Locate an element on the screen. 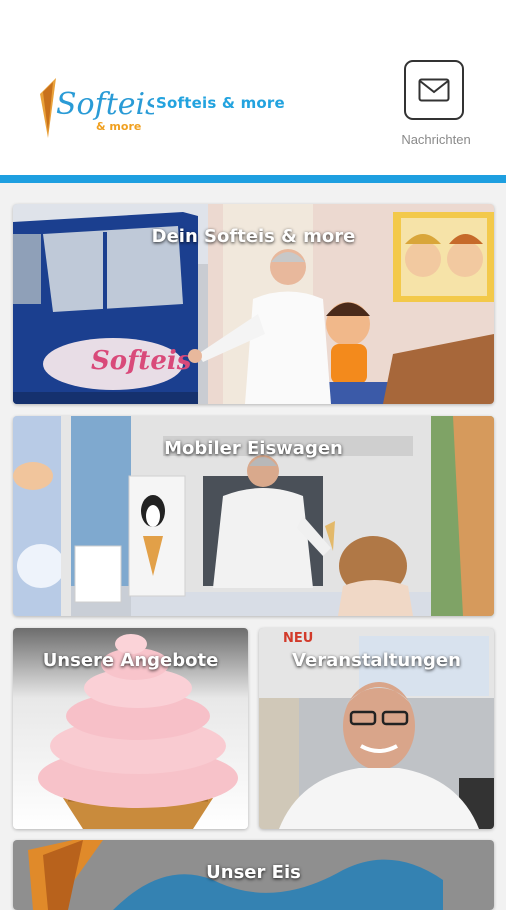 The width and height of the screenshot is (506, 910). tile-title: Unser Eis is located at coordinates (253, 872).